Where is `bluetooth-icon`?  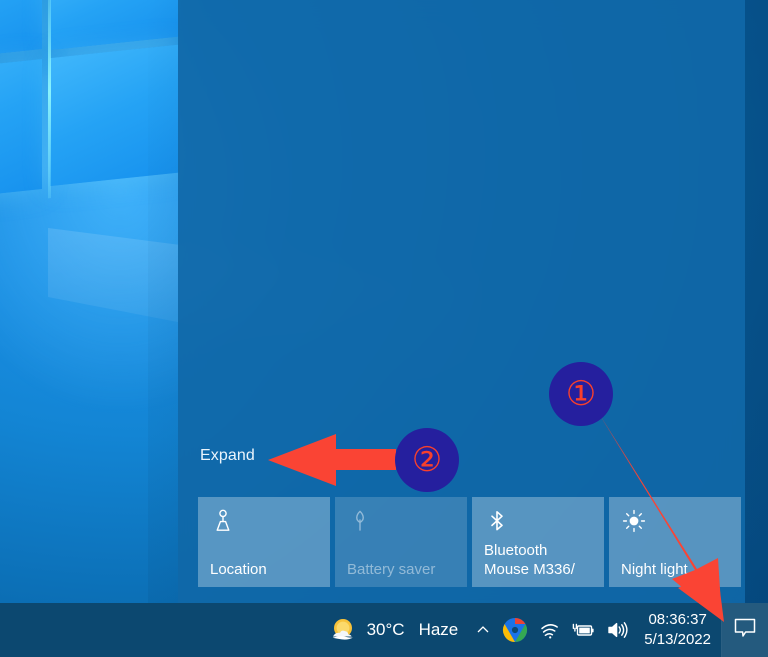 bluetooth-icon is located at coordinates (497, 521).